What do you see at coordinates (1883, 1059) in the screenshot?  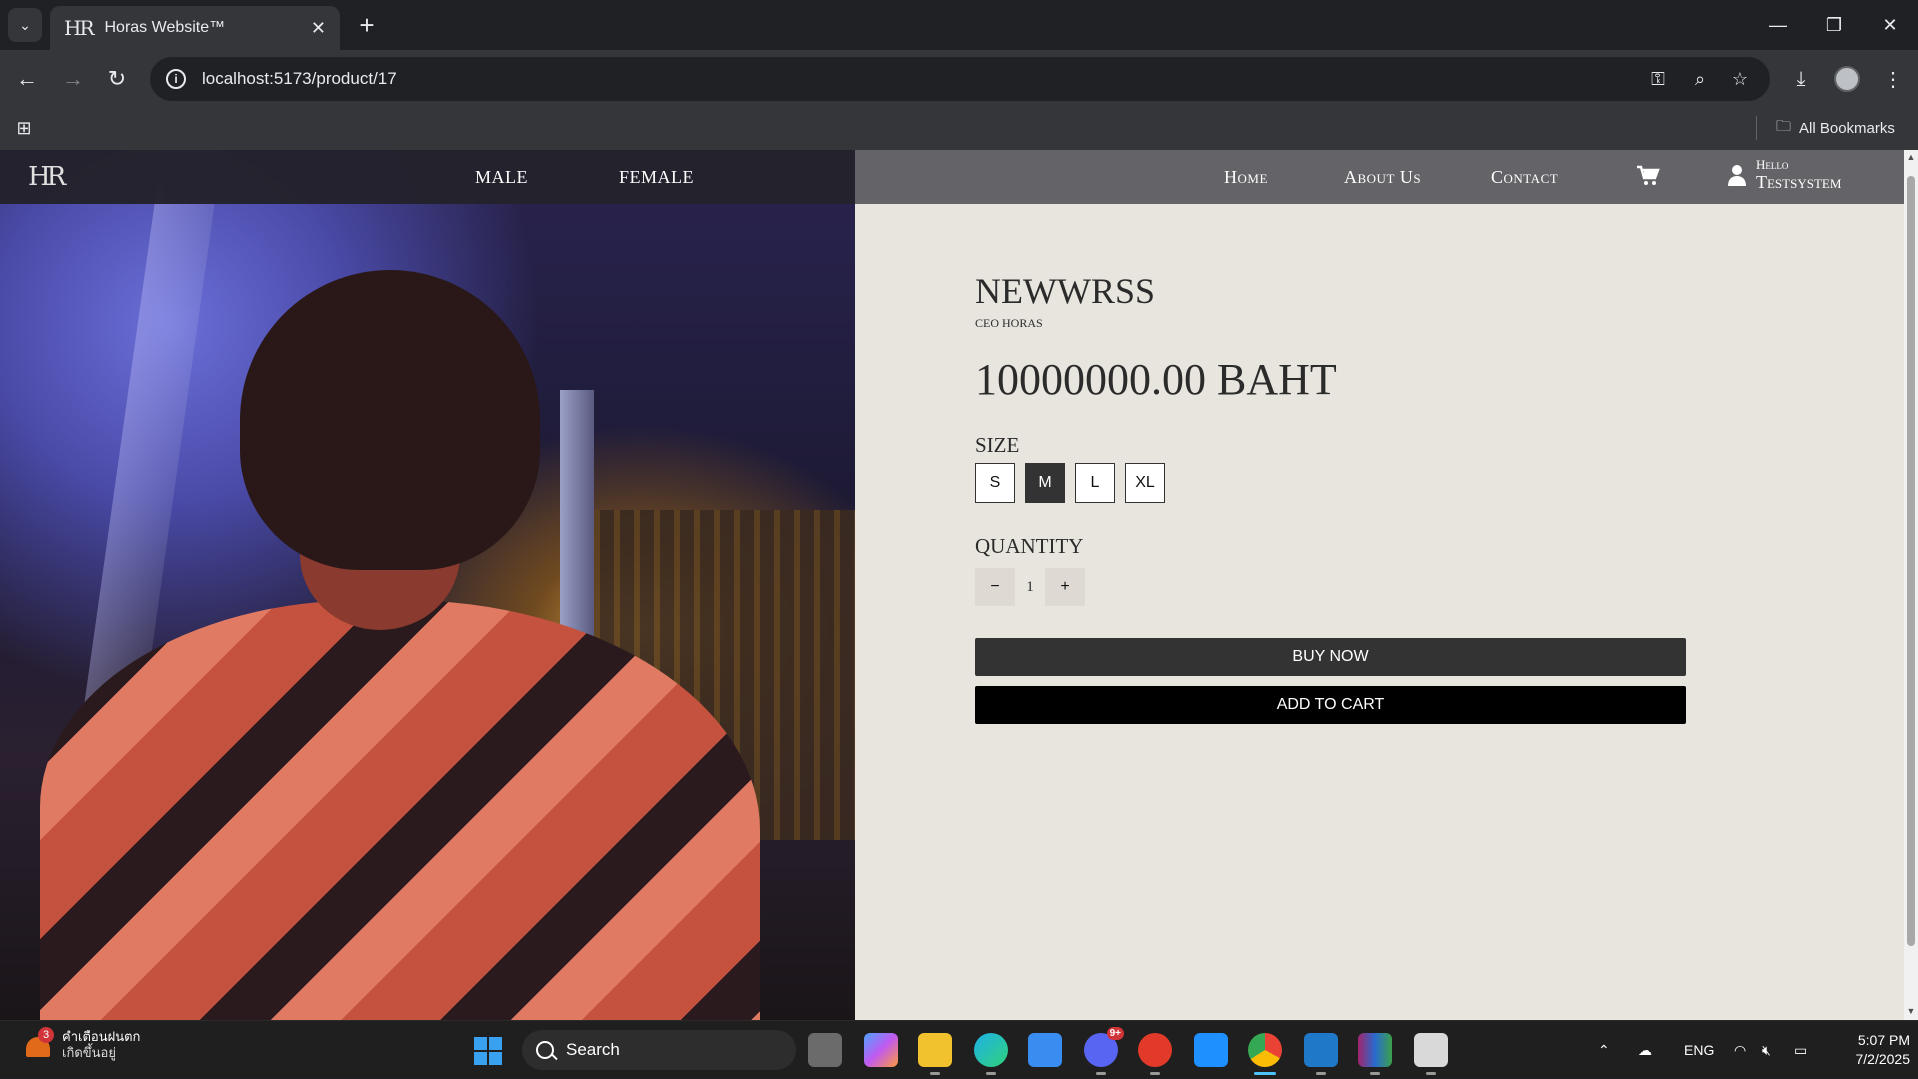 I see `clock-date: 7/2/2025` at bounding box center [1883, 1059].